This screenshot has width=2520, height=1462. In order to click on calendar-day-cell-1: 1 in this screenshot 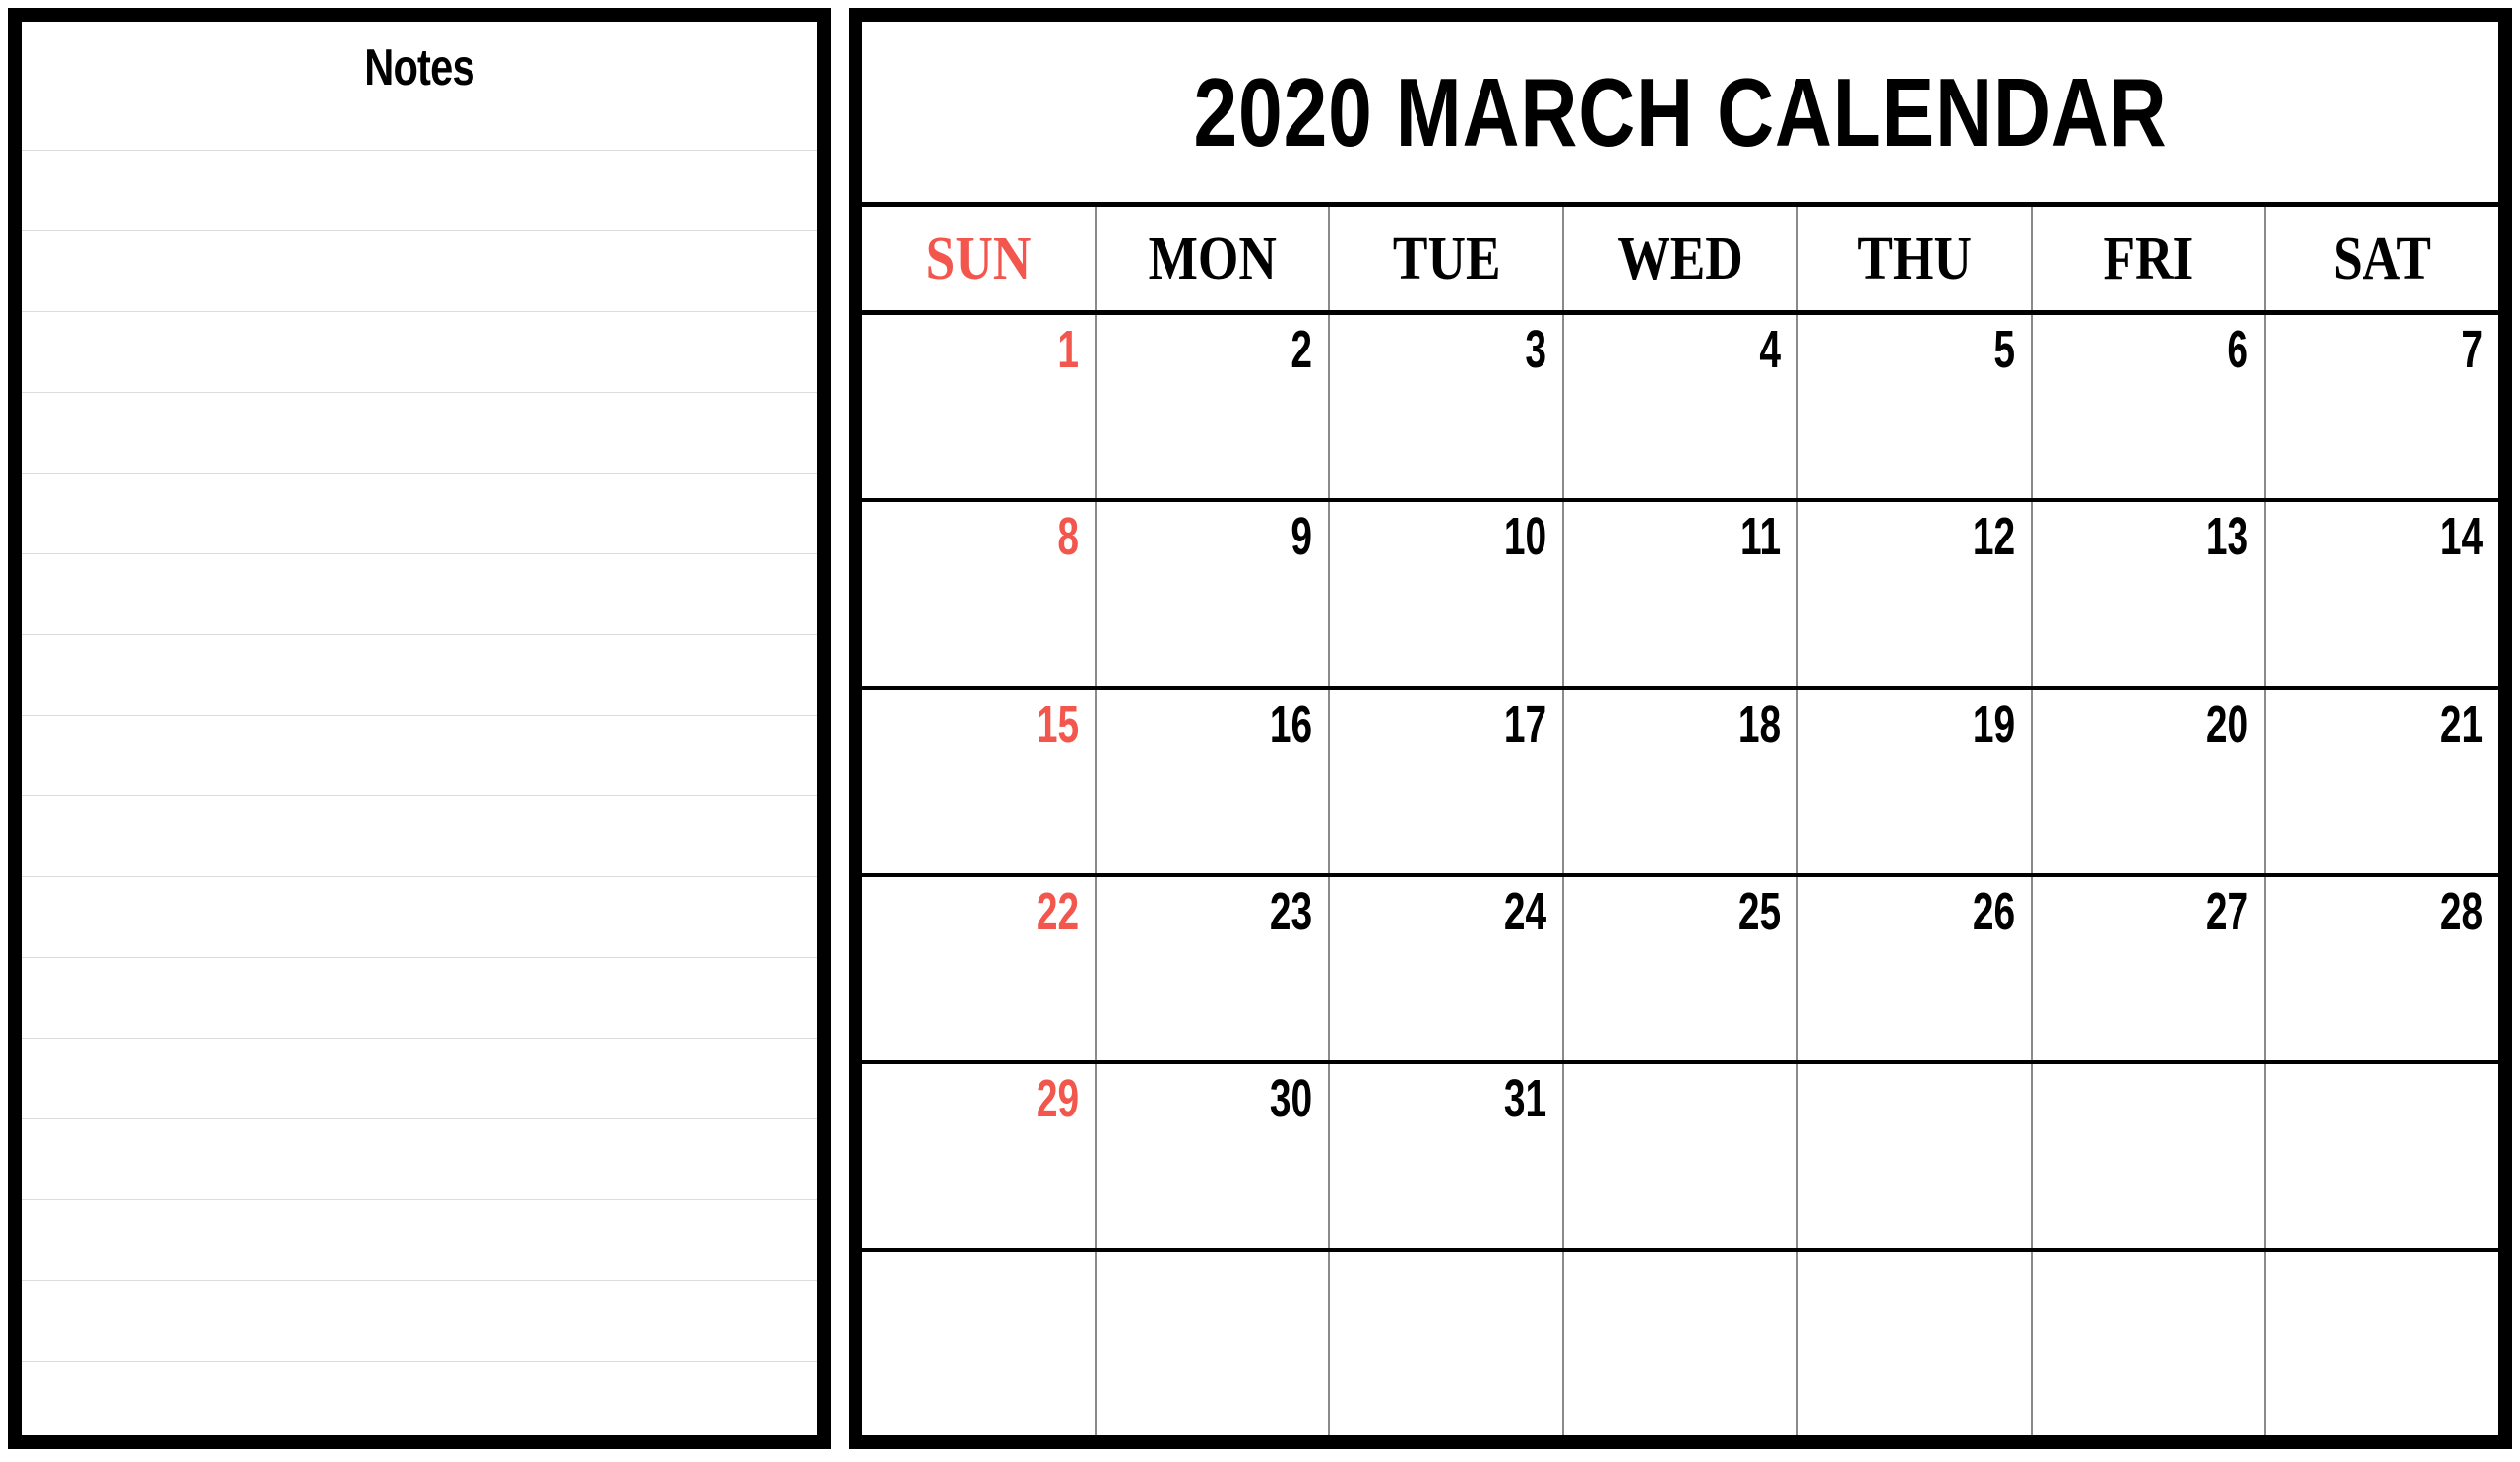, I will do `click(979, 407)`.